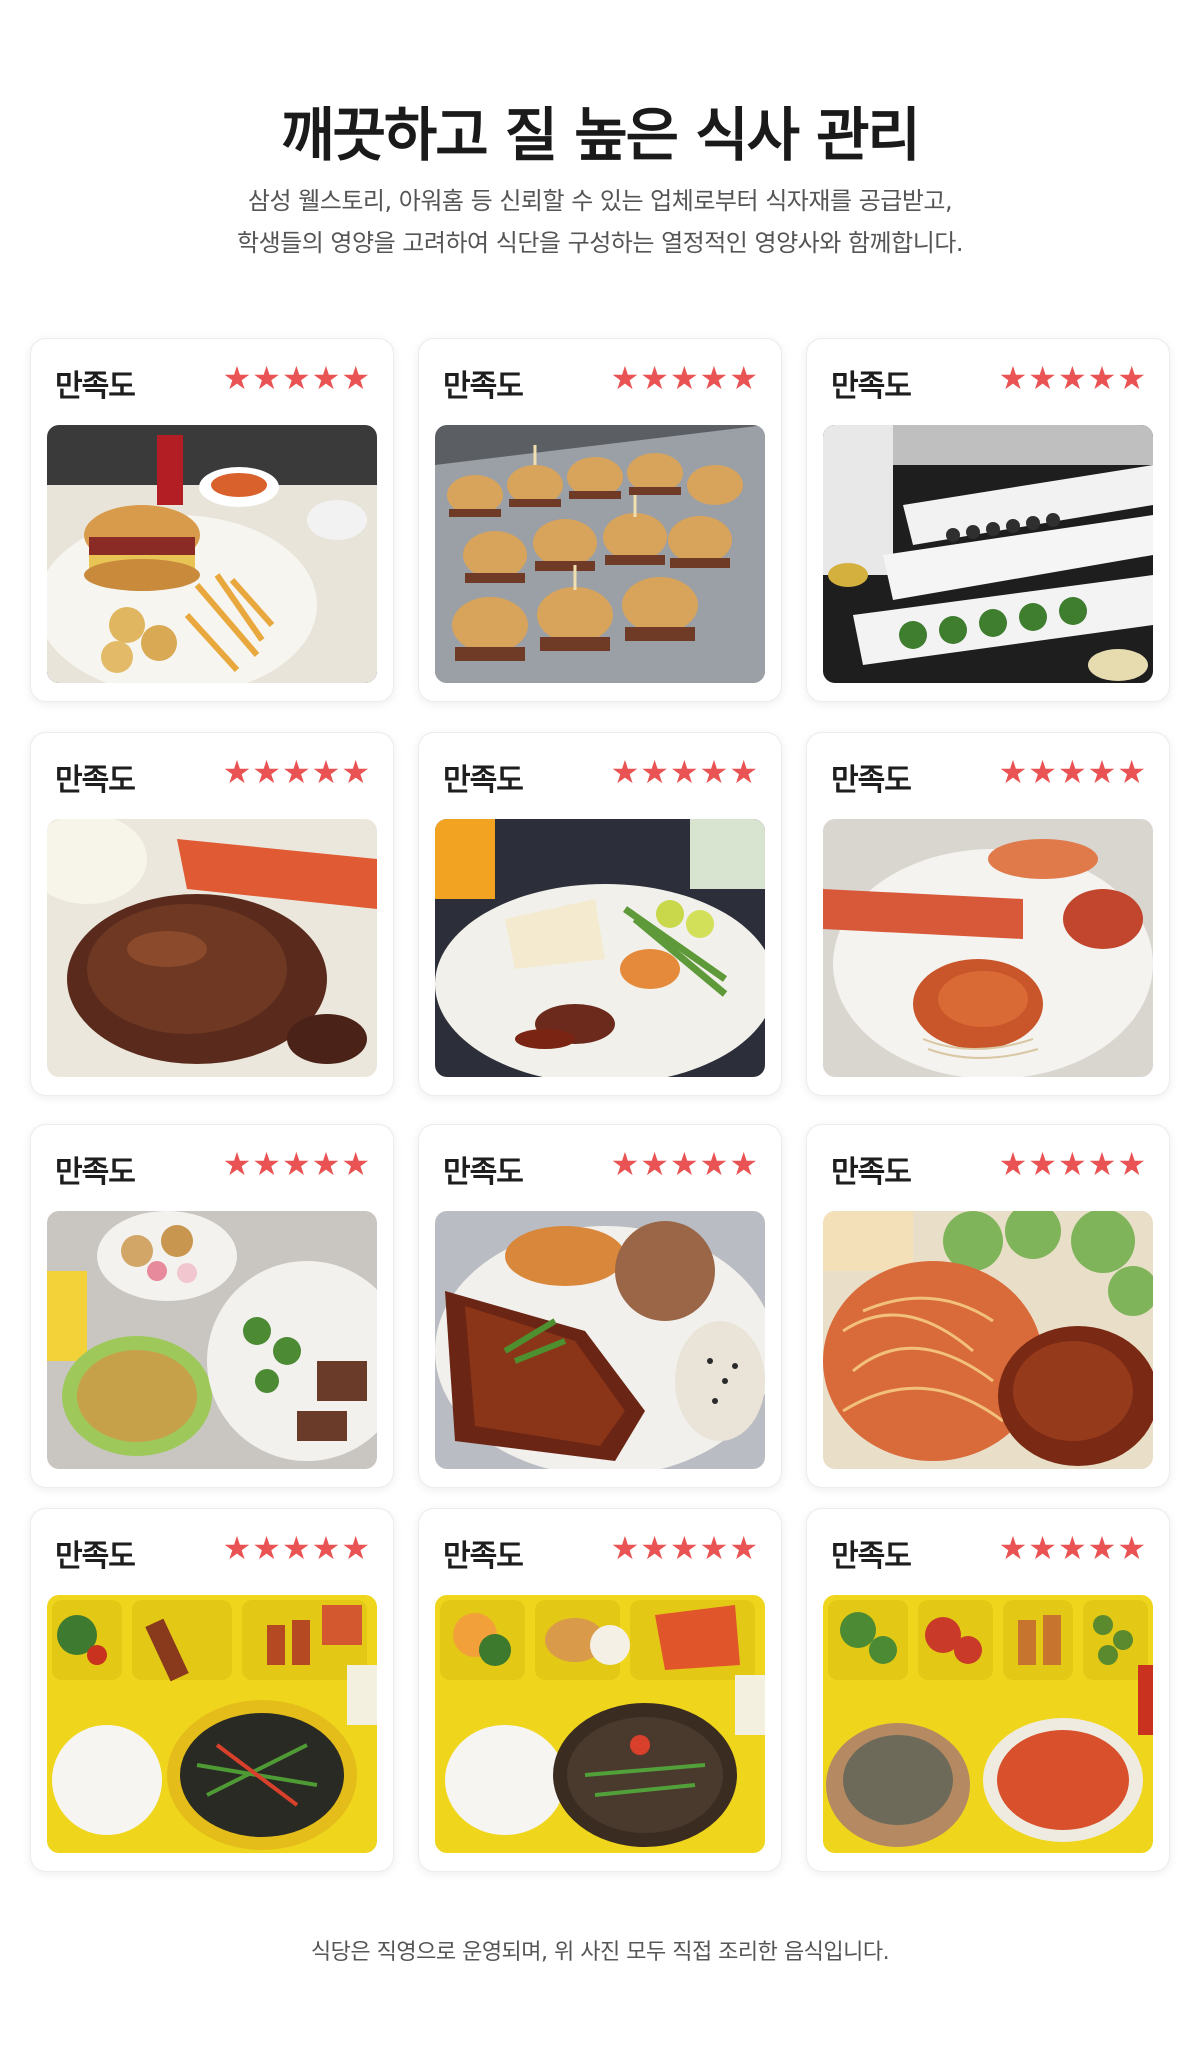 The width and height of the screenshot is (1200, 2065). I want to click on page-title: 깨끗하고 질 높은 식사 관리, so click(601, 135).